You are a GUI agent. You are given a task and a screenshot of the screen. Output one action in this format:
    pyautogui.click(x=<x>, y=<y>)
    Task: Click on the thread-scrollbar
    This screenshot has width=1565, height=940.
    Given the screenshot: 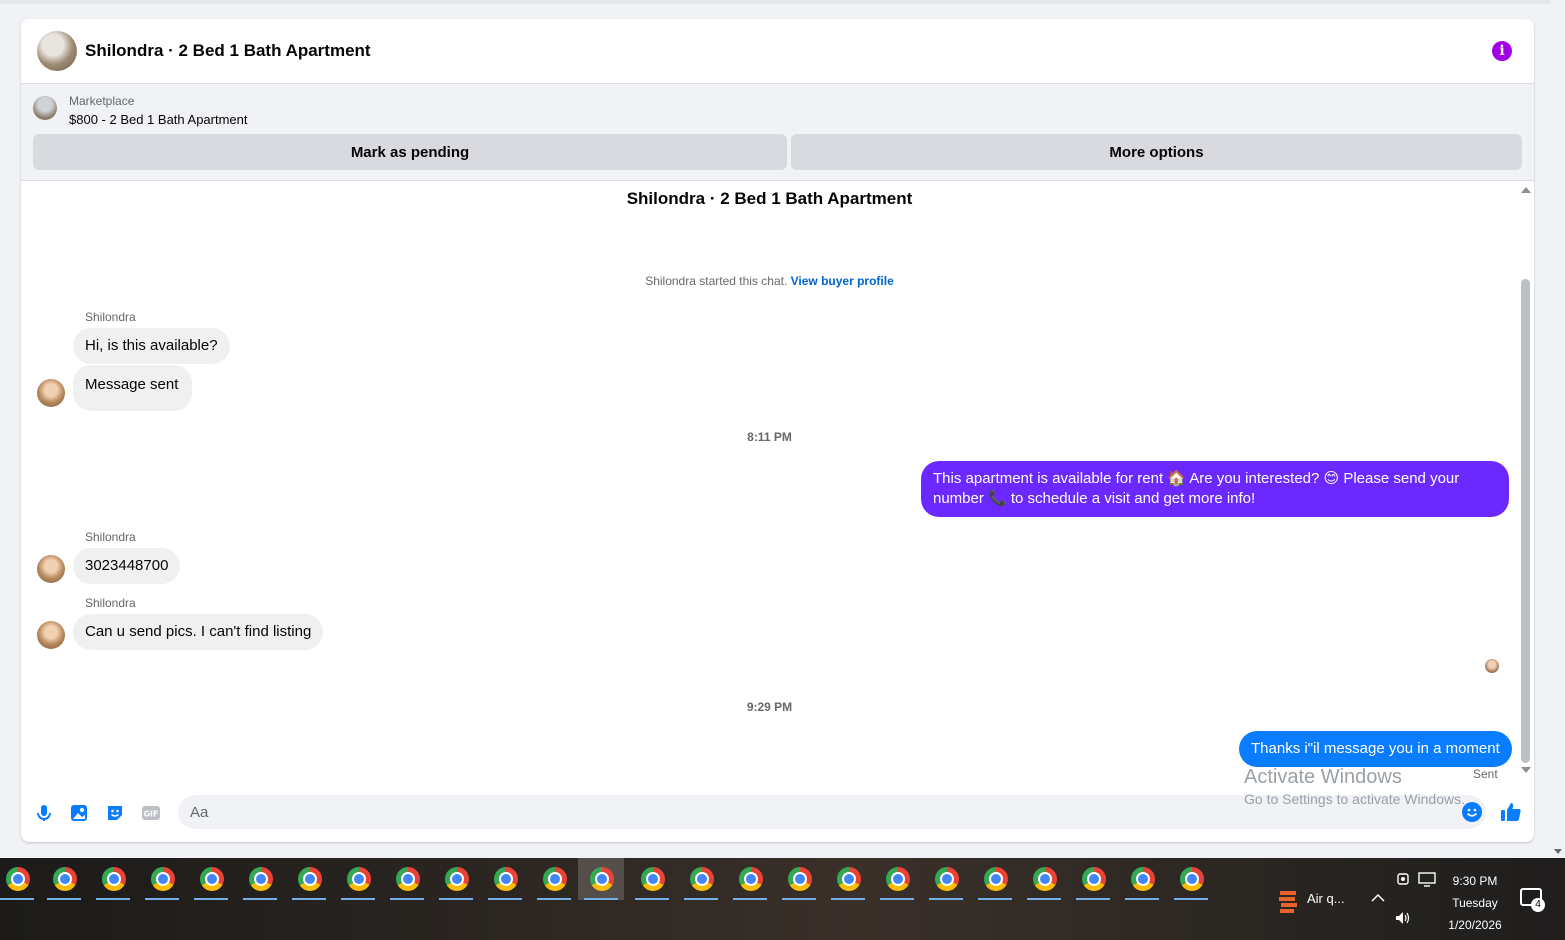 What is the action you would take?
    pyautogui.click(x=1526, y=480)
    